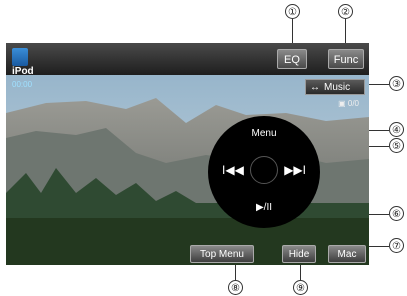 This screenshot has height=296, width=407. I want to click on menu-button: Menu, so click(264, 133).